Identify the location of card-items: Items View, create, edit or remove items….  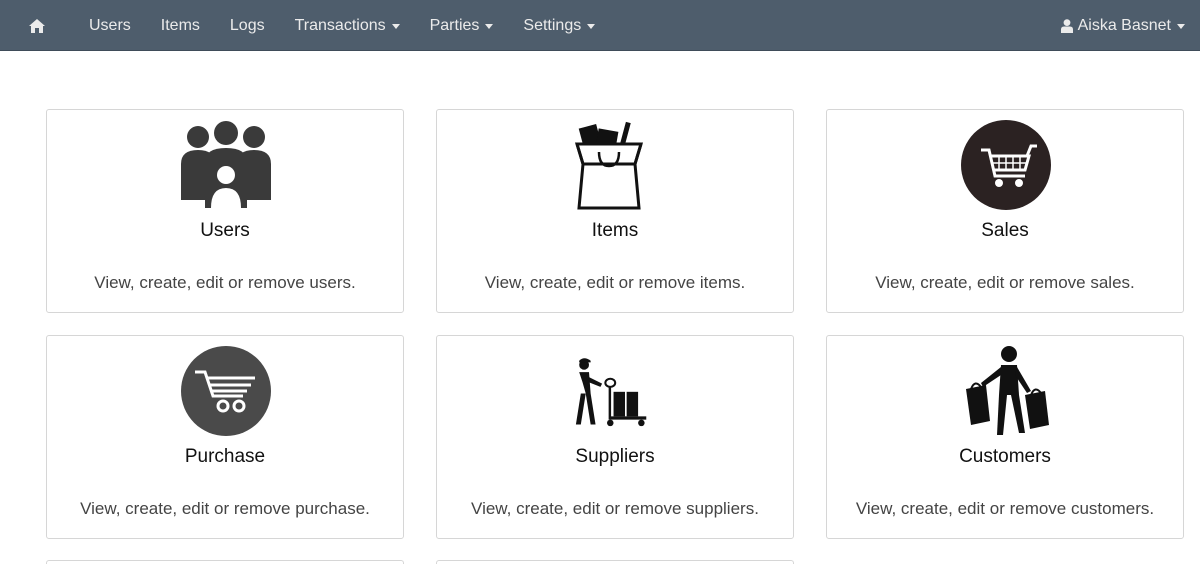
(615, 211).